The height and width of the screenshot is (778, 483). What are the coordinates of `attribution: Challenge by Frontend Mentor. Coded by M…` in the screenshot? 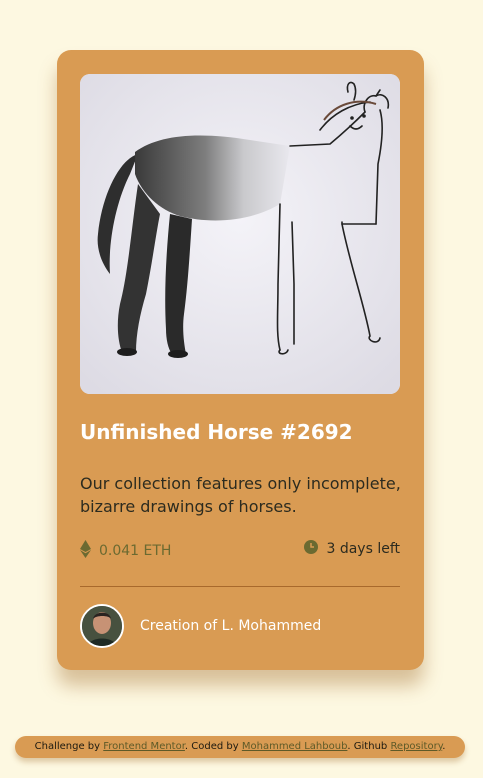 It's located at (240, 747).